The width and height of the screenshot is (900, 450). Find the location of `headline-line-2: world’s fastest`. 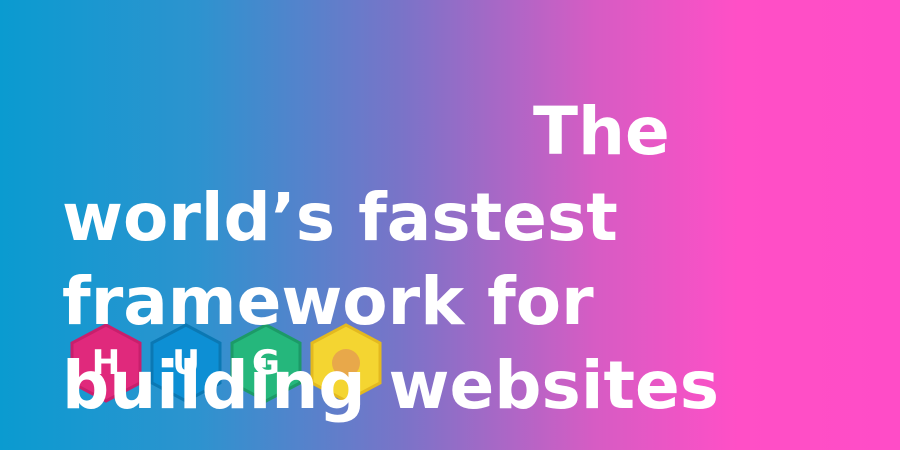

headline-line-2: world’s fastest is located at coordinates (340, 217).